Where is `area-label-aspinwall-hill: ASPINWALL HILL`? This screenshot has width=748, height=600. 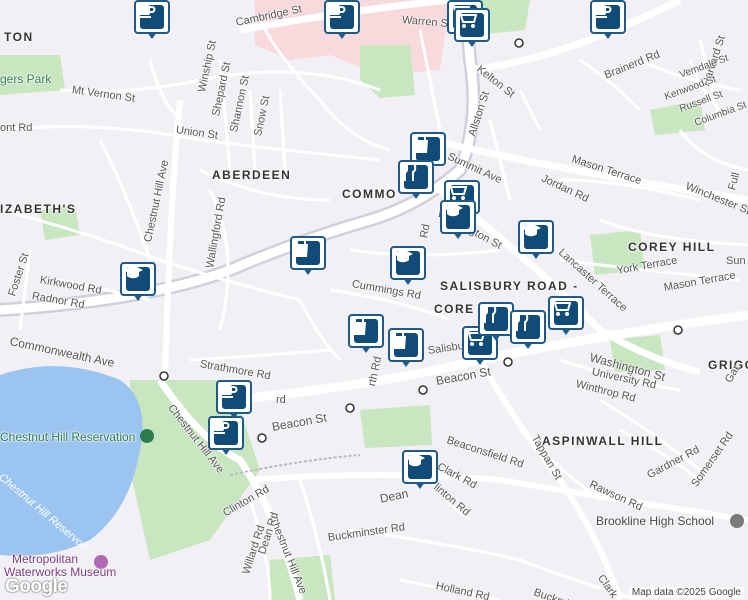 area-label-aspinwall-hill: ASPINWALL HILL is located at coordinates (603, 441).